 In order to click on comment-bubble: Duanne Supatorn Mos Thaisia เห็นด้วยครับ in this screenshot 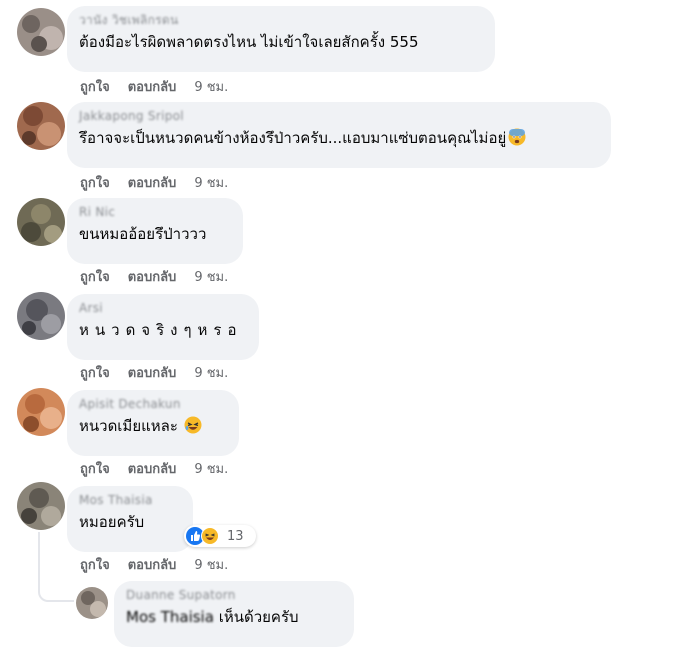, I will do `click(234, 614)`.